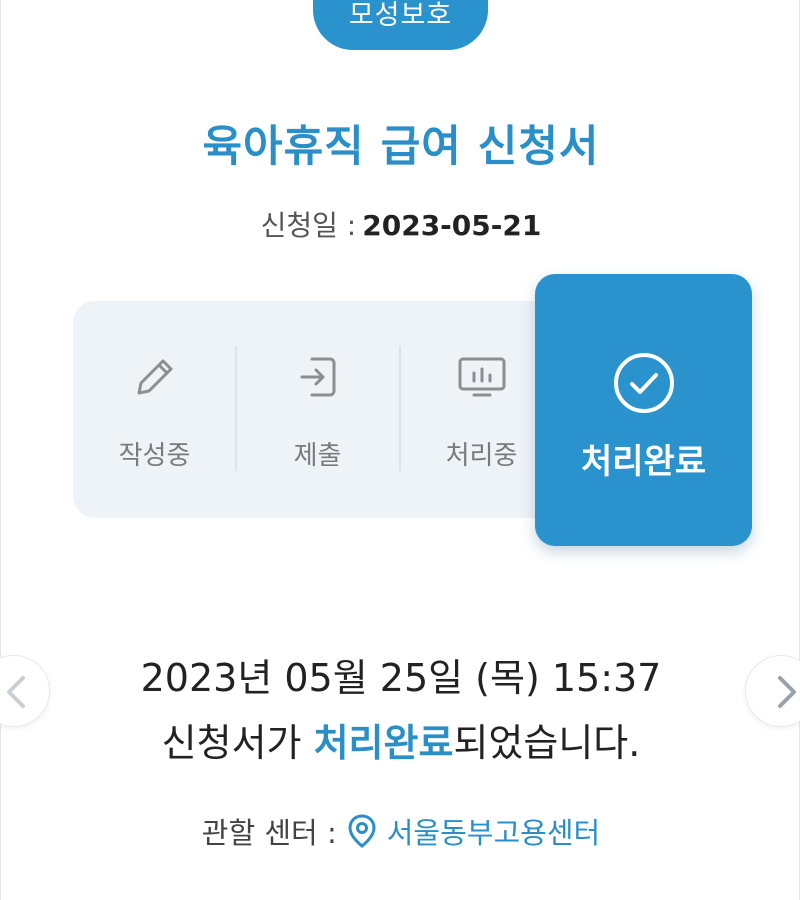  Describe the element at coordinates (547, 743) in the screenshot. I see `status-message-suffix: 되었습니다.` at that location.